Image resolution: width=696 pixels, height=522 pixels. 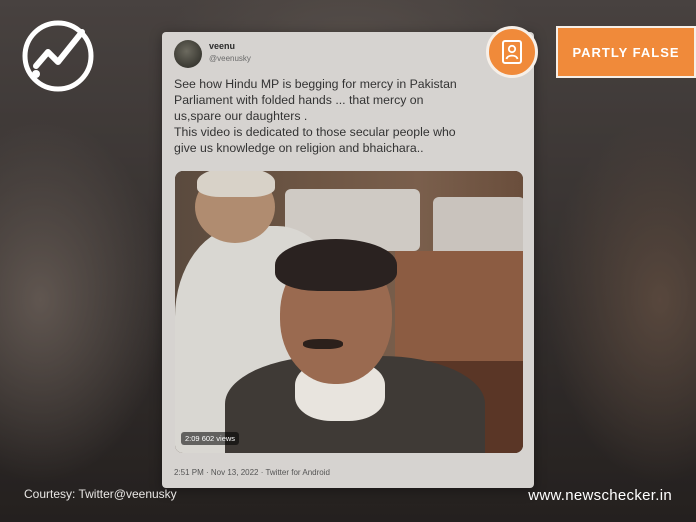 What do you see at coordinates (459, 306) in the screenshot?
I see `video-bench` at bounding box center [459, 306].